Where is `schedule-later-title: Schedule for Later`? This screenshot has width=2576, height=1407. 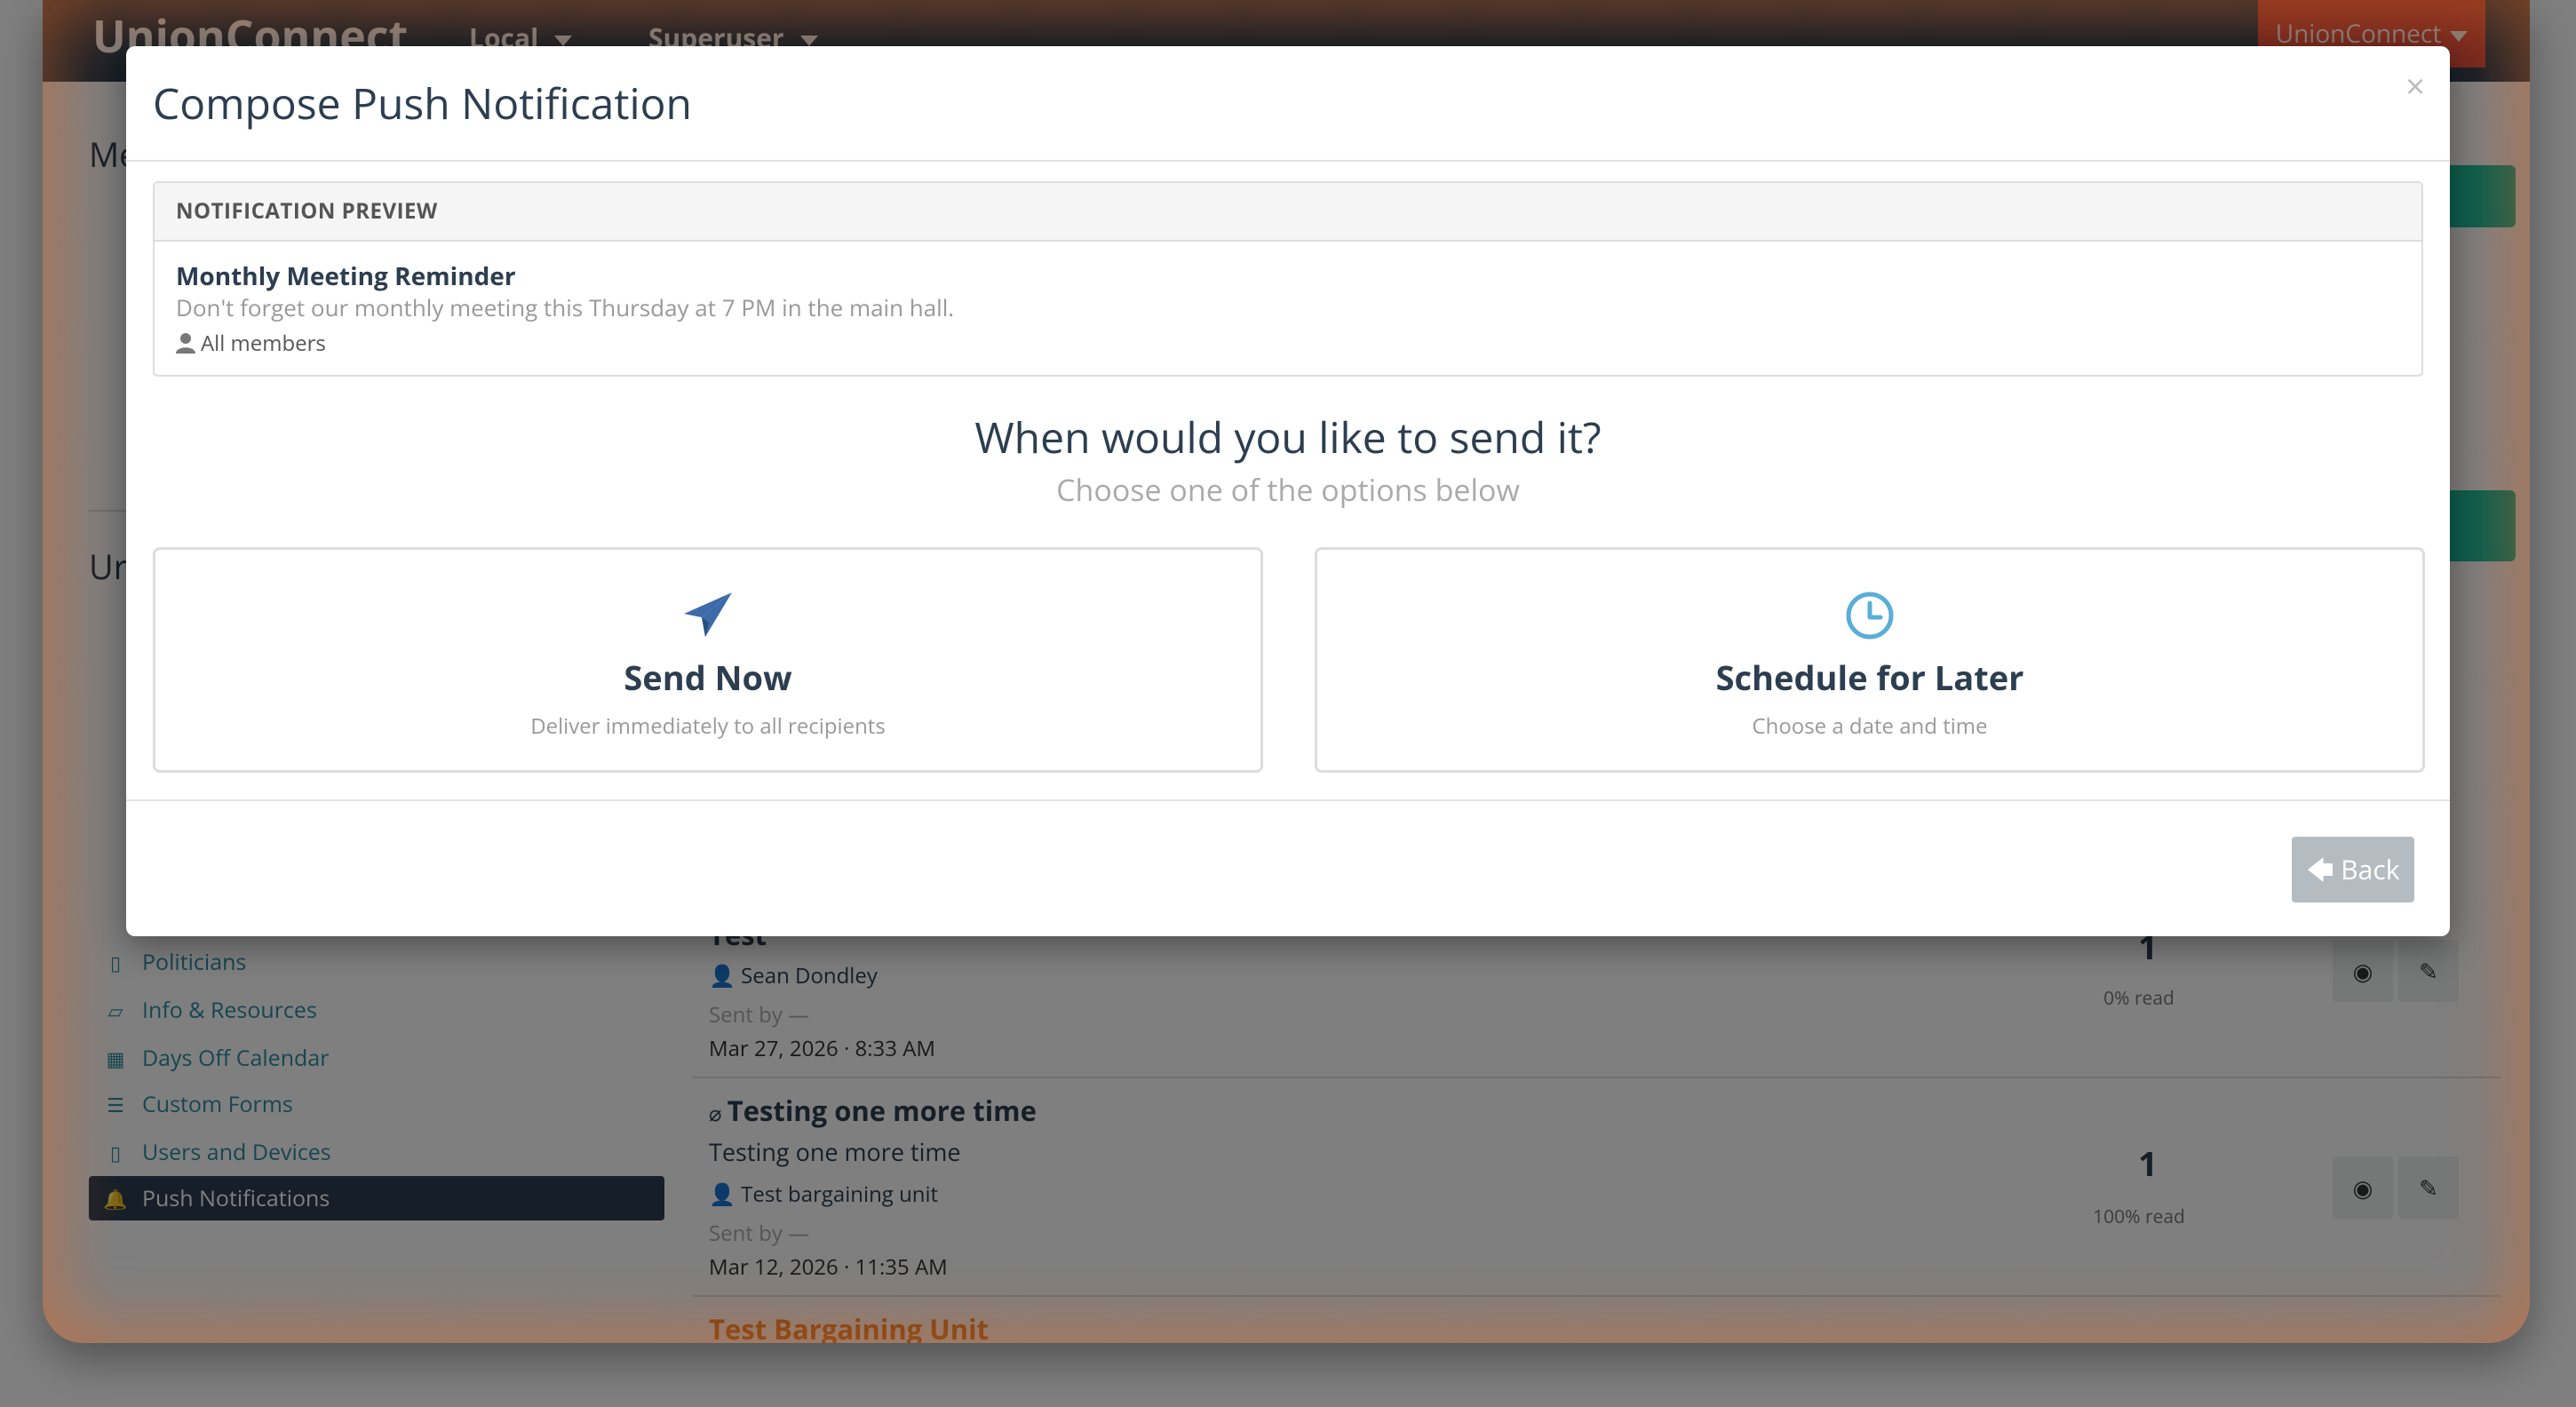 schedule-later-title: Schedule for Later is located at coordinates (1869, 678).